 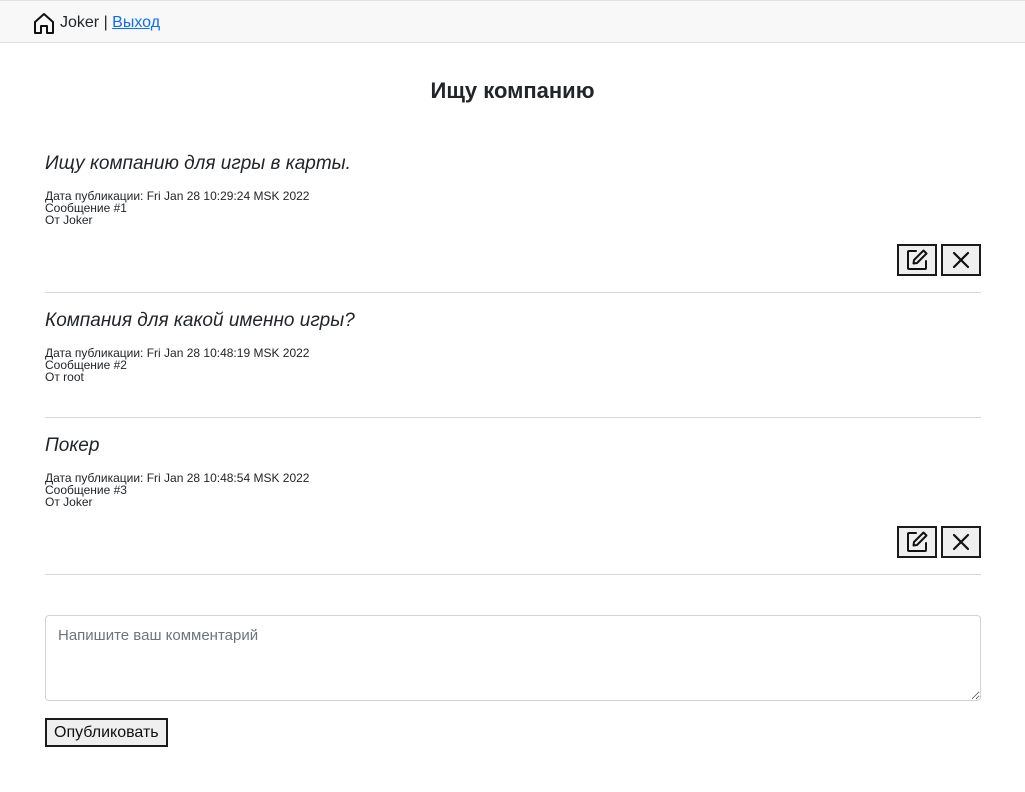 I want to click on logout-link: Выход, so click(x=136, y=22).